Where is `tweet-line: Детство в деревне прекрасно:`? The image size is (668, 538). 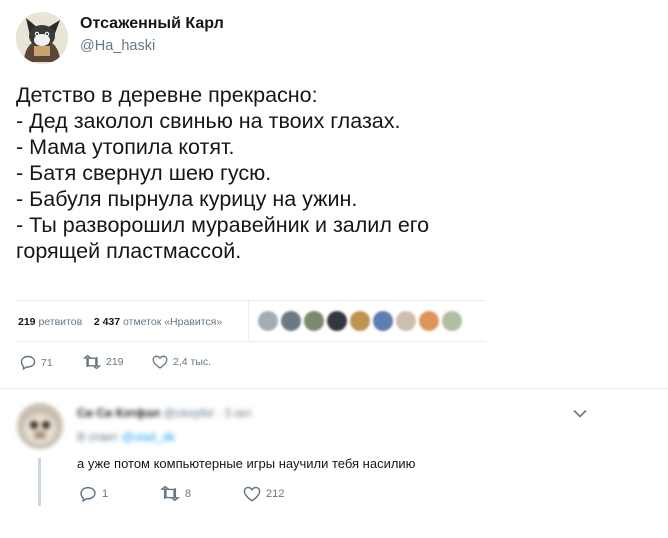
tweet-line: Детство в деревне прекрасно: is located at coordinates (167, 95).